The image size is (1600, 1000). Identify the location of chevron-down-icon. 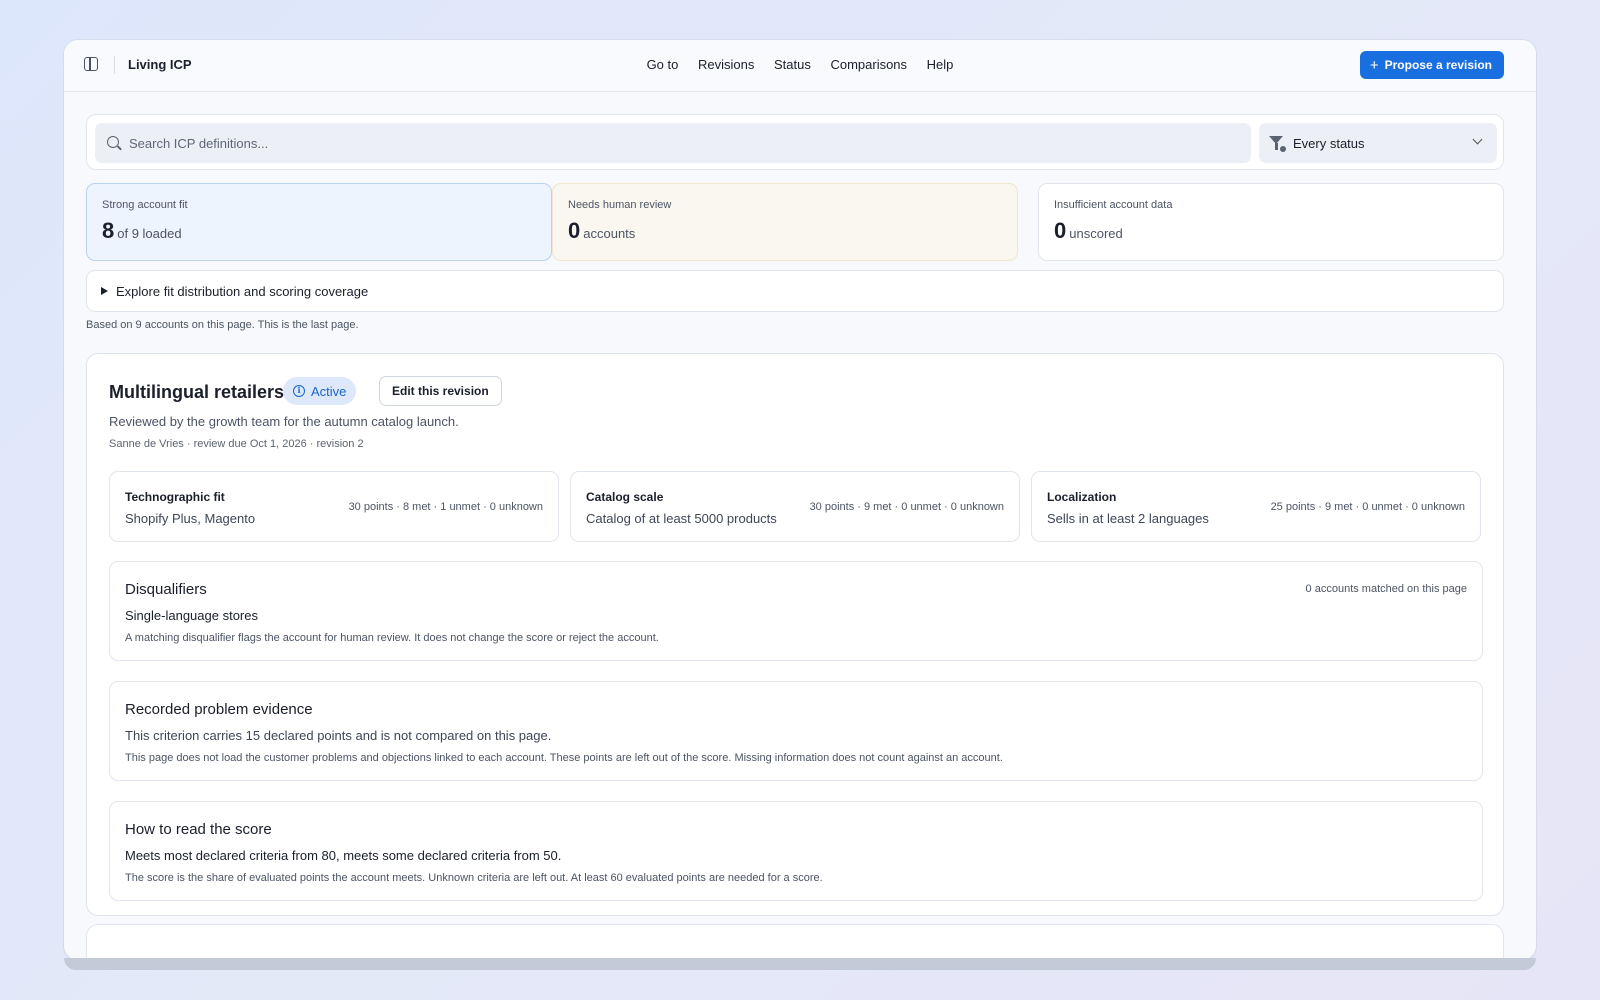
(1477, 139).